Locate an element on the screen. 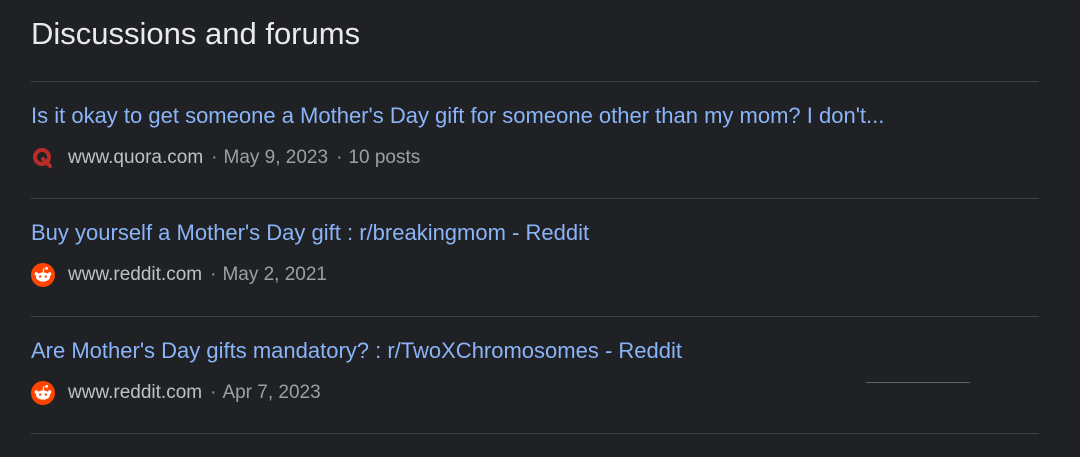 This screenshot has width=1080, height=457. result-meta: www.quora.com · May 9, 2023 · 10 posts is located at coordinates (225, 158).